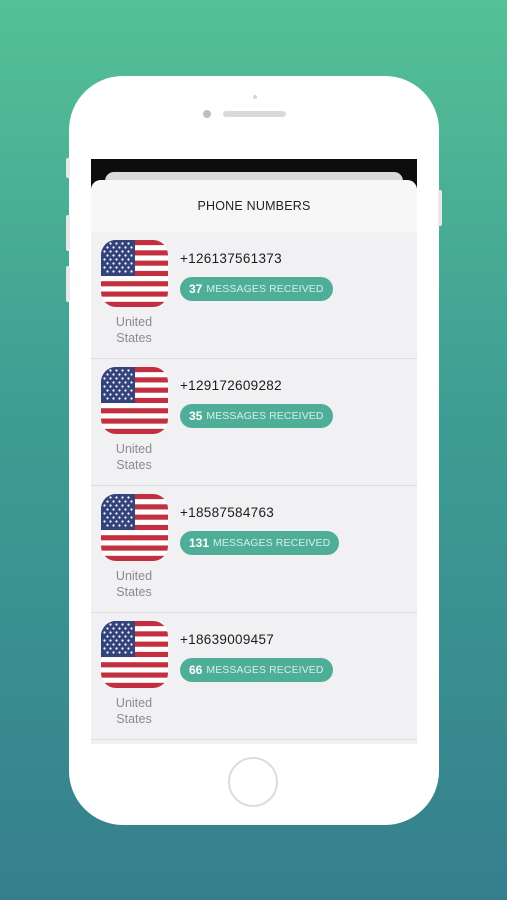 This screenshot has height=900, width=507. What do you see at coordinates (68, 168) in the screenshot?
I see `mute-switch` at bounding box center [68, 168].